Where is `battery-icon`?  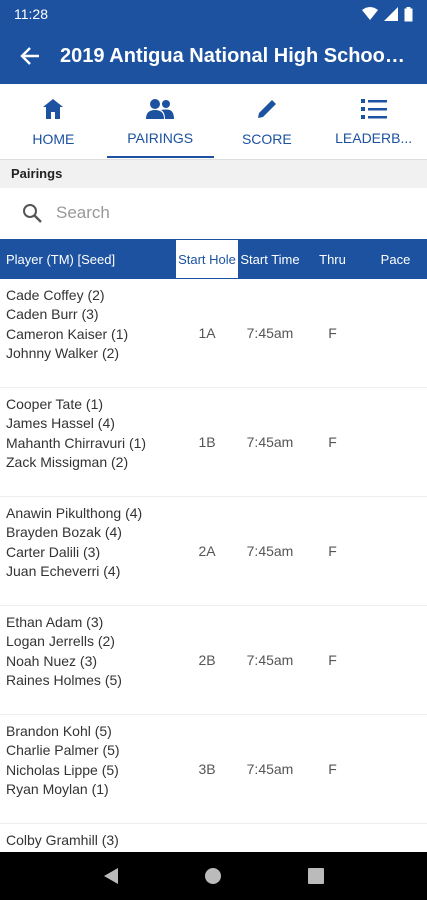 battery-icon is located at coordinates (408, 13).